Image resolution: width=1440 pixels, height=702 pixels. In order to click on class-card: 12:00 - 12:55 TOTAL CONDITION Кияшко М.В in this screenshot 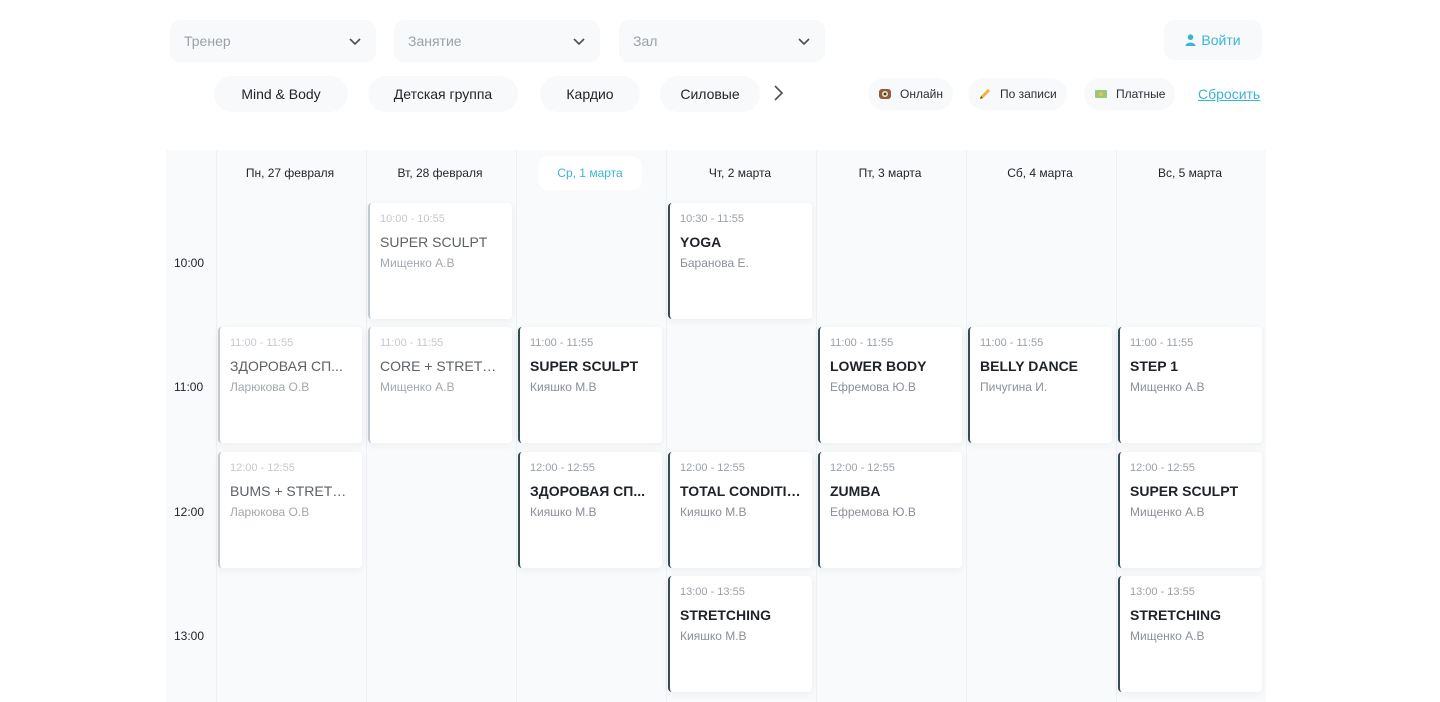, I will do `click(740, 510)`.